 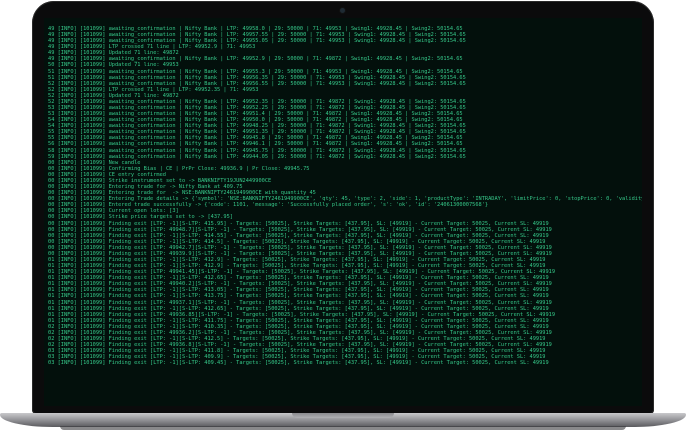 What do you see at coordinates (343, 415) in the screenshot?
I see `laptop-opening-notch` at bounding box center [343, 415].